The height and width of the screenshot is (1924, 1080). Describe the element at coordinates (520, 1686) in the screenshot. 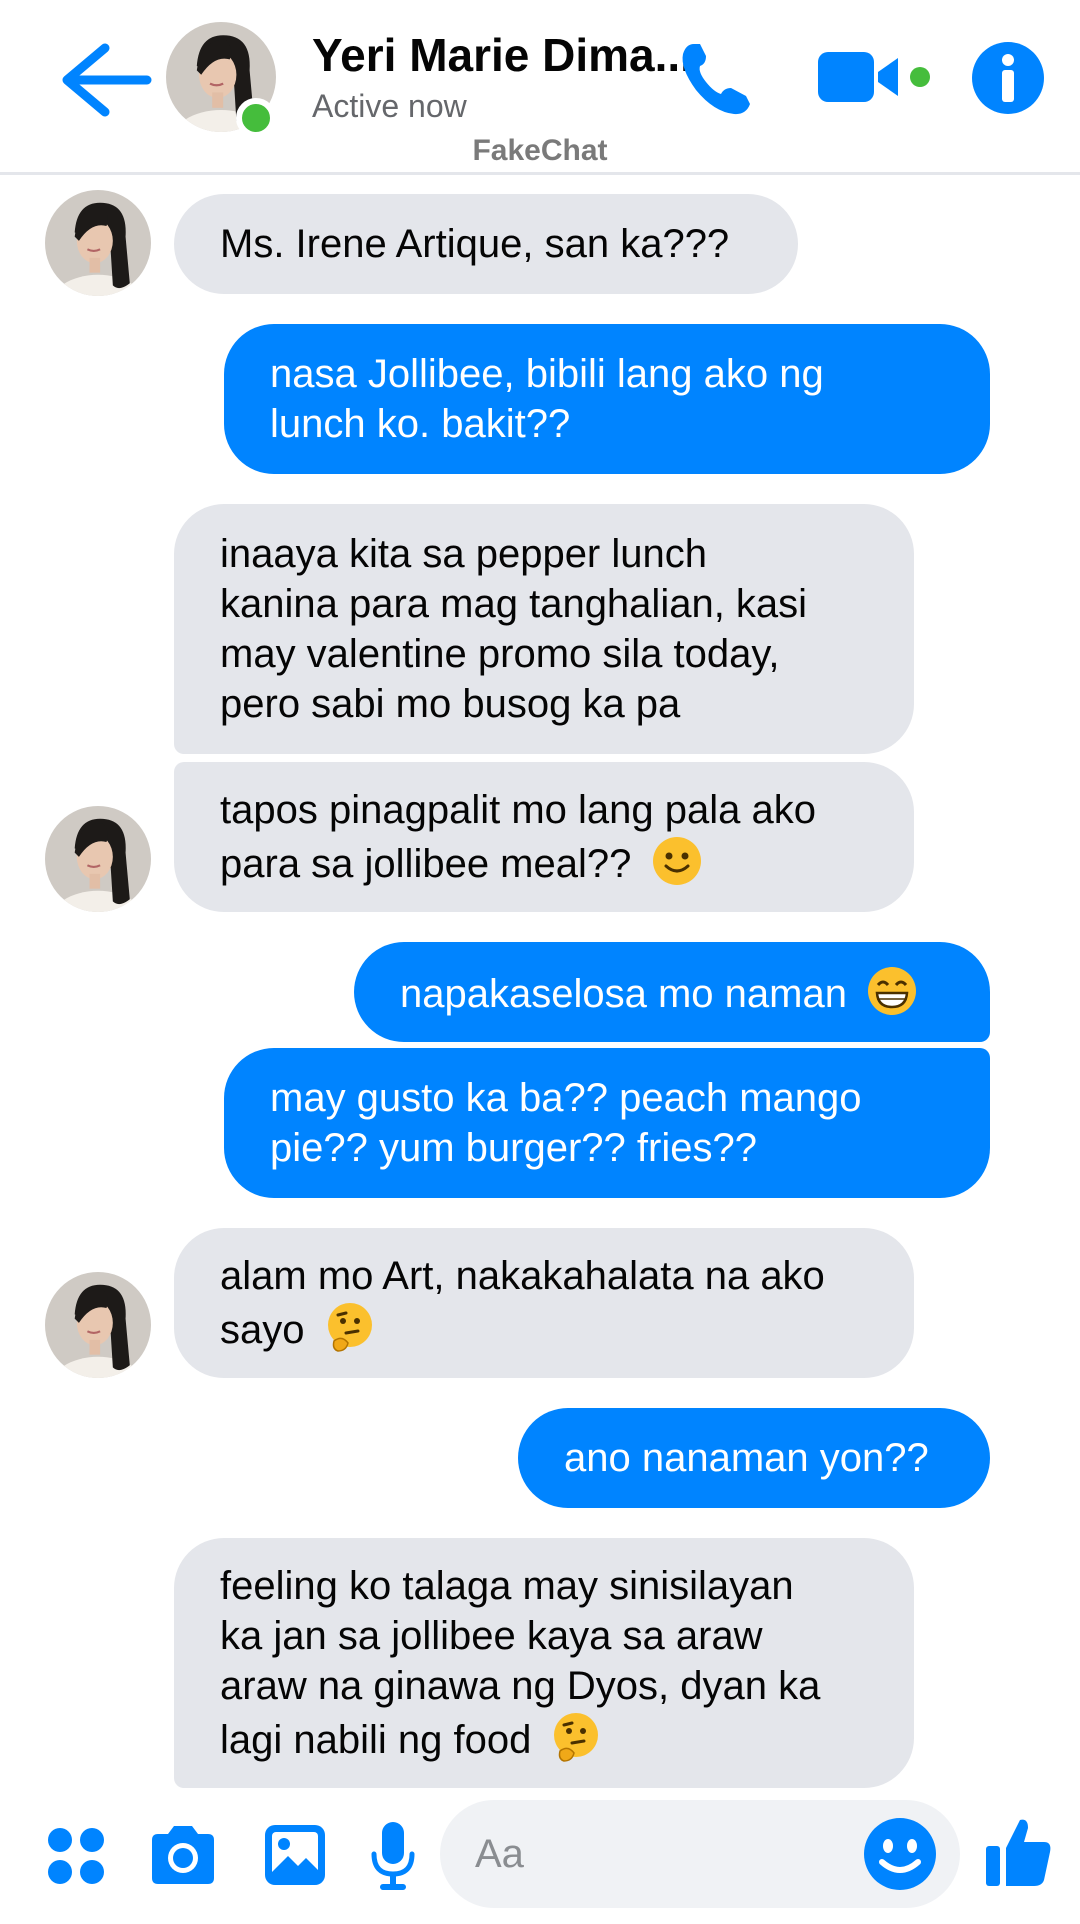

I see `message-text-line: araw na ginawa ng Dyos, dyan ka` at that location.